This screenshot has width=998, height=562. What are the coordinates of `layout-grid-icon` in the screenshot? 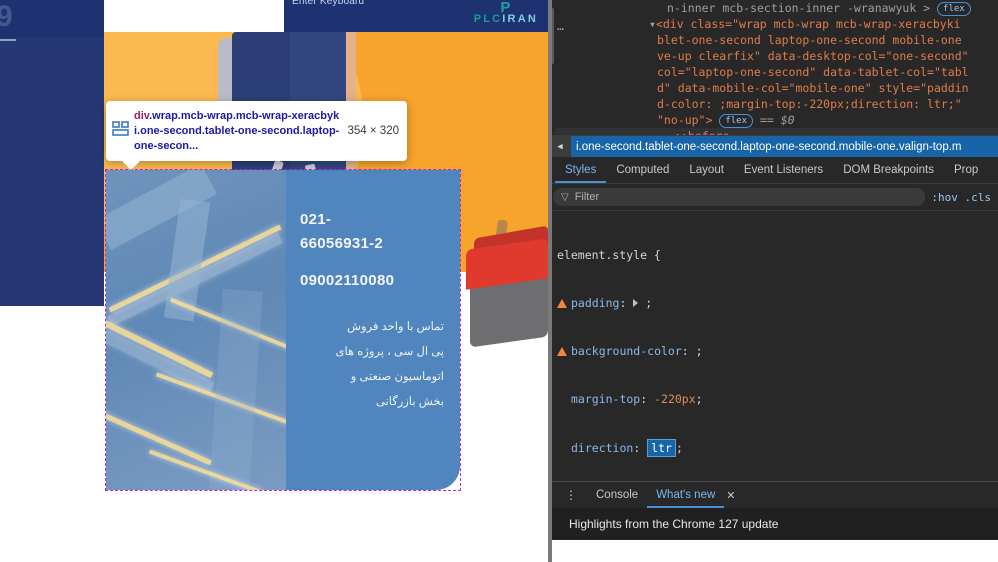 It's located at (123, 131).